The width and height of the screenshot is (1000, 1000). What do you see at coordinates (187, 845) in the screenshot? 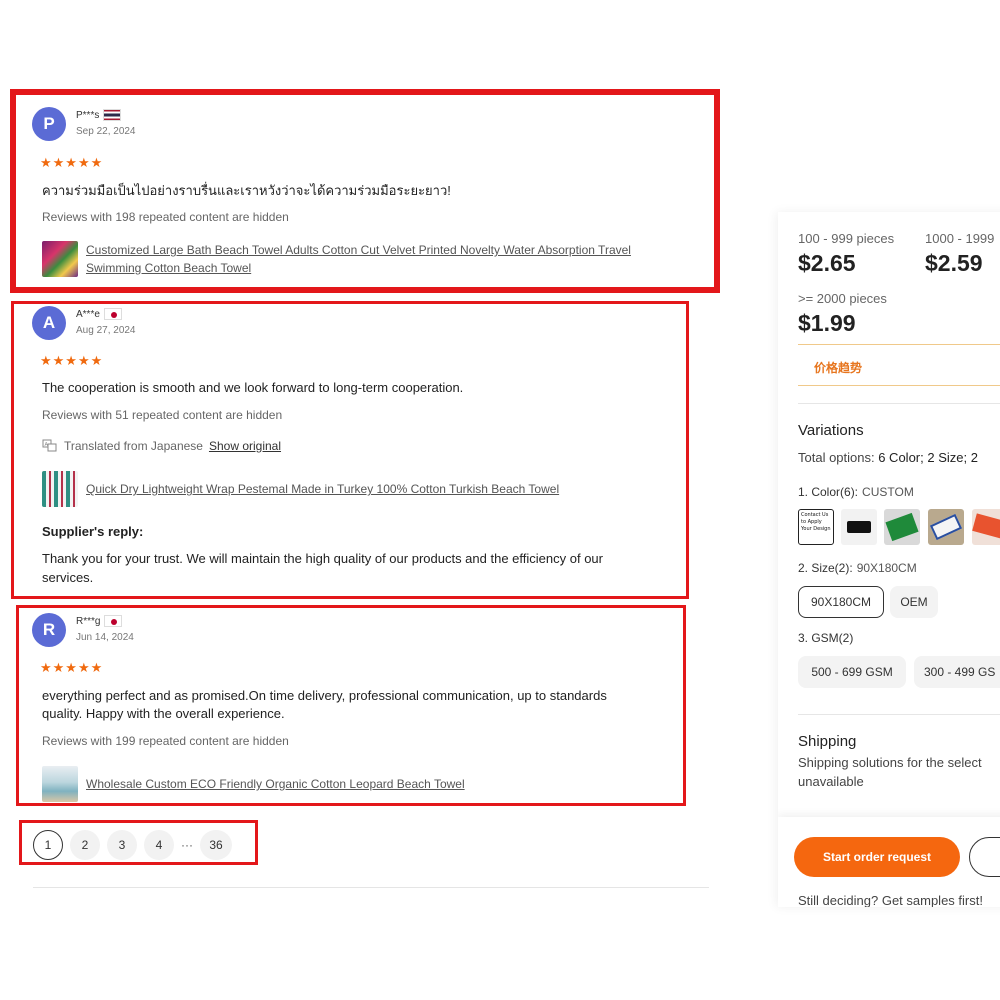
I see `pagination-ellipsis: ···` at bounding box center [187, 845].